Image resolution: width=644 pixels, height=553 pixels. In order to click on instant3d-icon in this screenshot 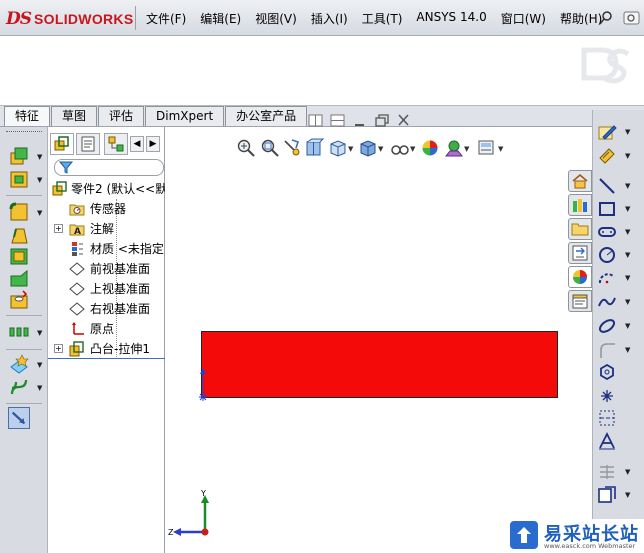, I will do `click(19, 418)`.